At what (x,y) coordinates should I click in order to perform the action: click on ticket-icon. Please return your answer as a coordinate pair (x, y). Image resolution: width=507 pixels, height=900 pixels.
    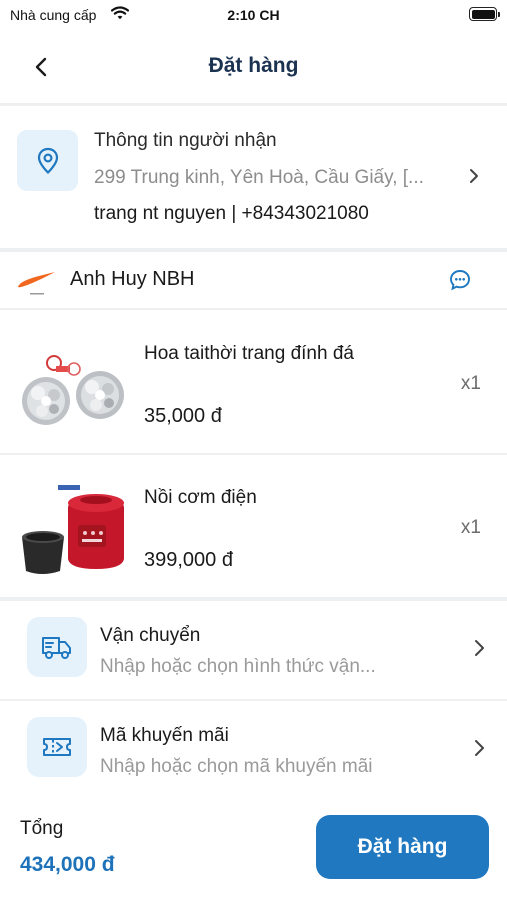
    Looking at the image, I should click on (57, 747).